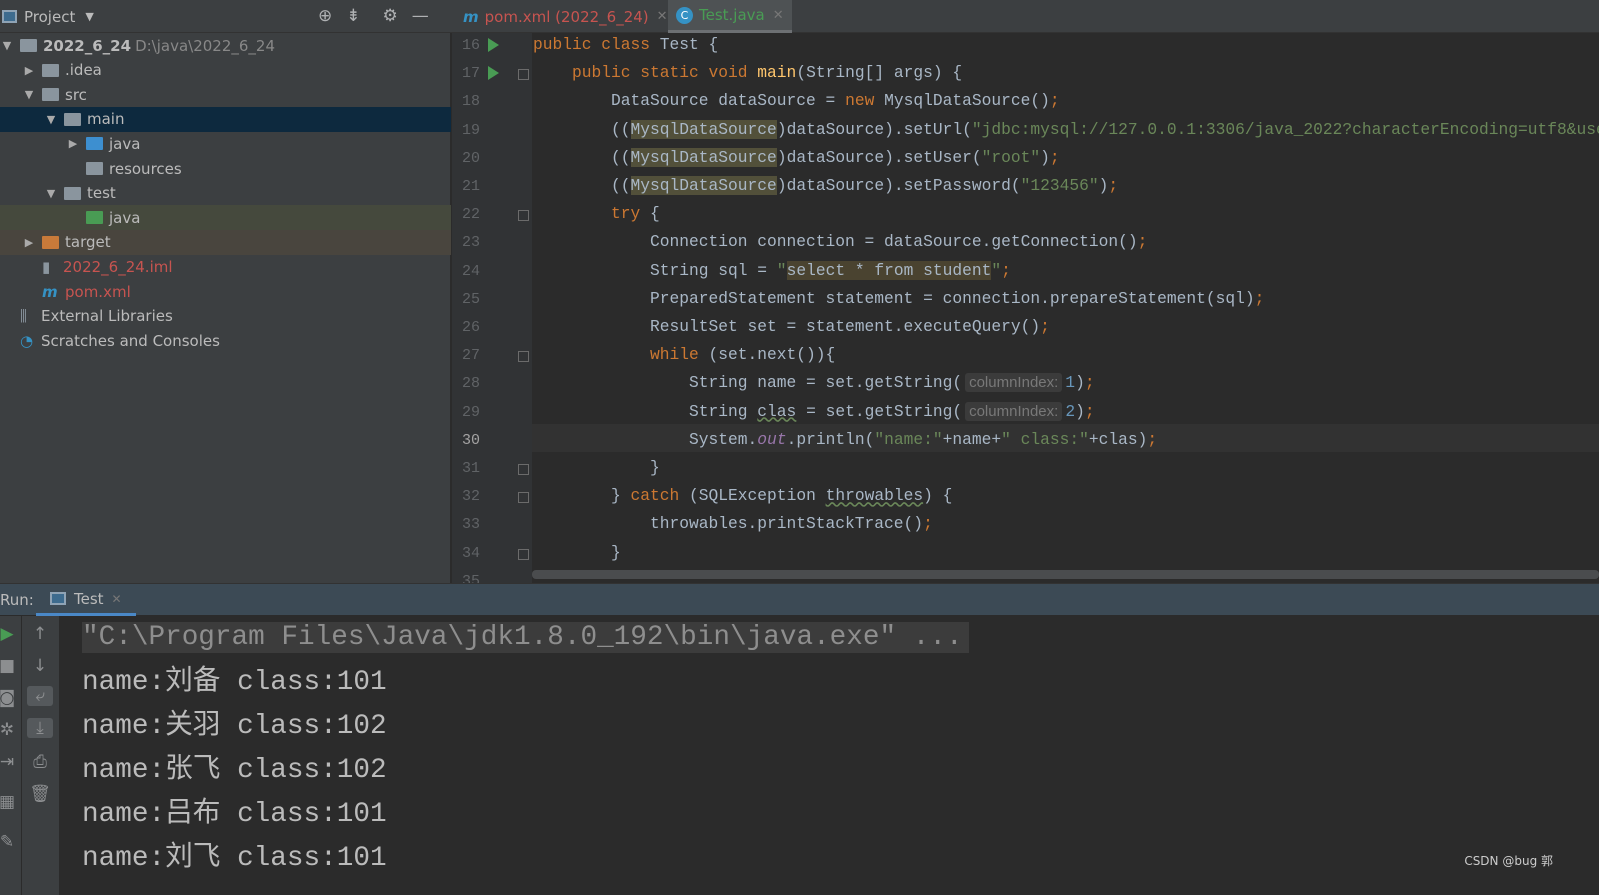  Describe the element at coordinates (89, 16) in the screenshot. I see `chevron-down-icon: ▼` at that location.